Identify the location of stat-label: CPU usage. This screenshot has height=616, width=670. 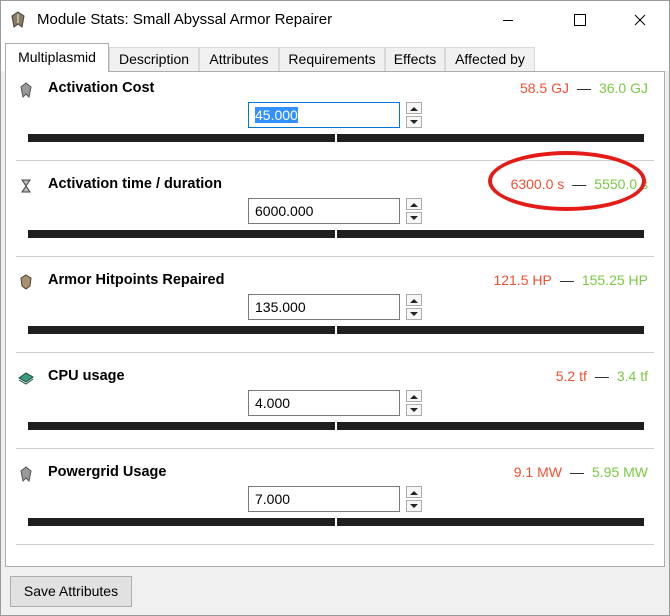
(86, 376).